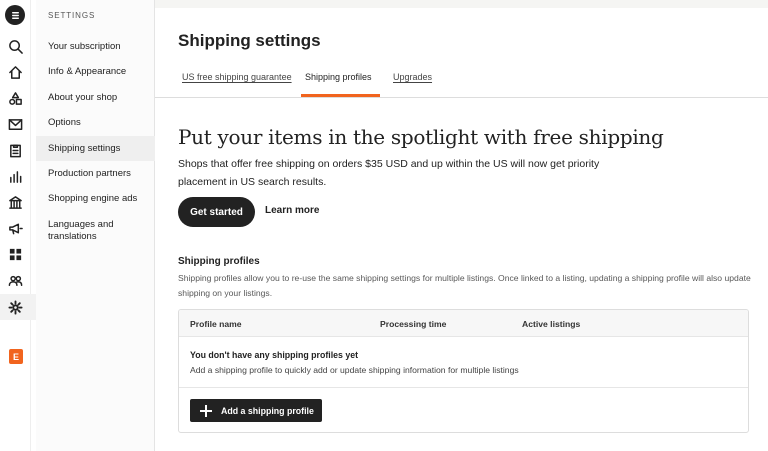 Image resolution: width=768 pixels, height=451 pixels. I want to click on table-divider, so click(463, 387).